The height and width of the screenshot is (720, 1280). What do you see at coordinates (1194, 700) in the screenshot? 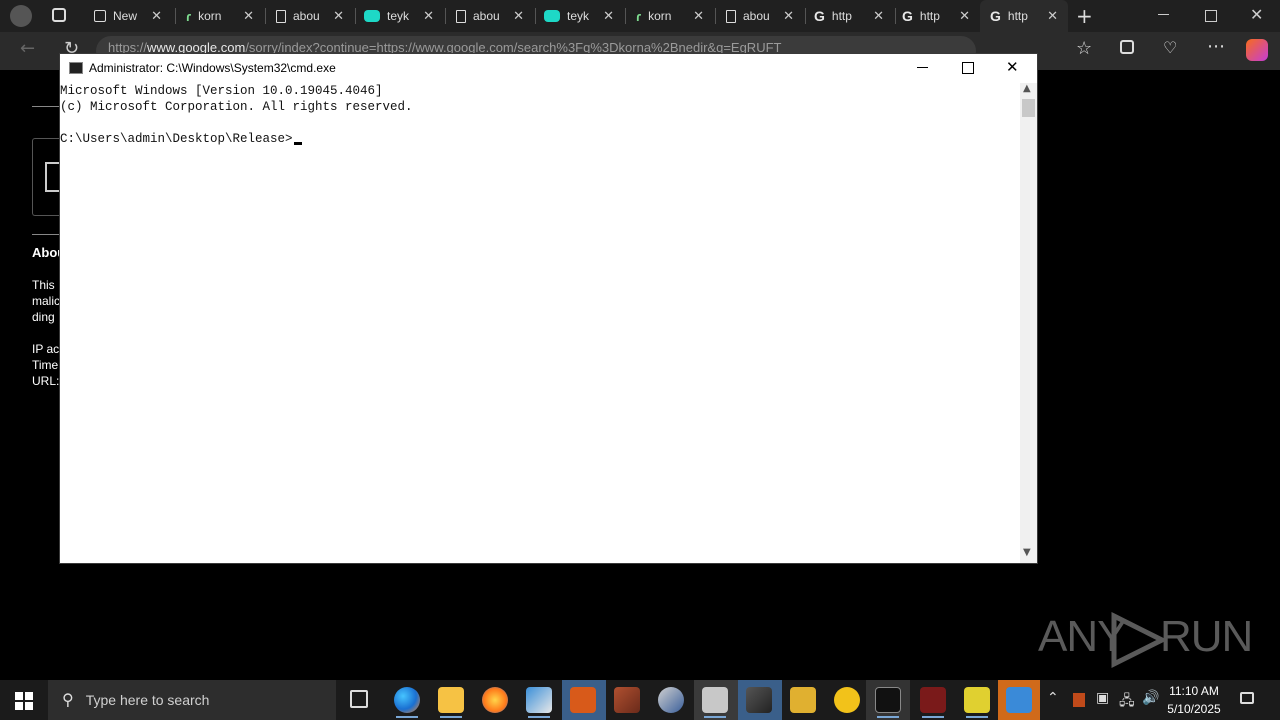
I see `clock: 11:10 AM 5/10/2025` at bounding box center [1194, 700].